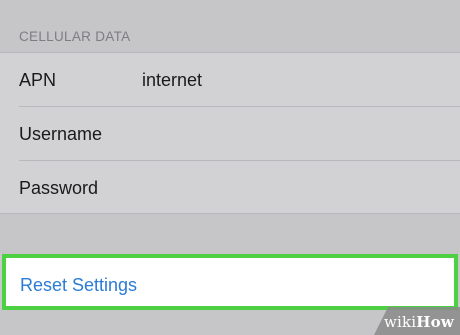 This screenshot has height=335, width=460. What do you see at coordinates (400, 322) in the screenshot?
I see `watermark-wiki: wiki` at bounding box center [400, 322].